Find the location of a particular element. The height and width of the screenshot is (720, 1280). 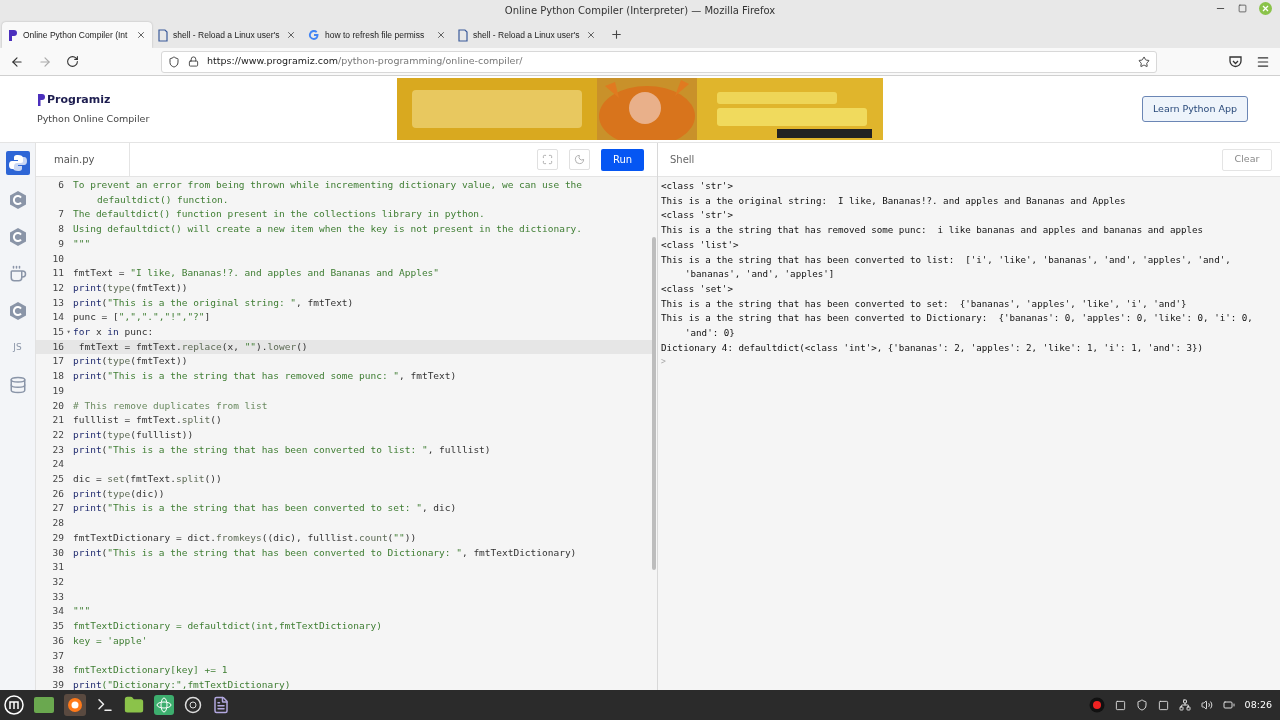

folder-icon is located at coordinates (134, 705).